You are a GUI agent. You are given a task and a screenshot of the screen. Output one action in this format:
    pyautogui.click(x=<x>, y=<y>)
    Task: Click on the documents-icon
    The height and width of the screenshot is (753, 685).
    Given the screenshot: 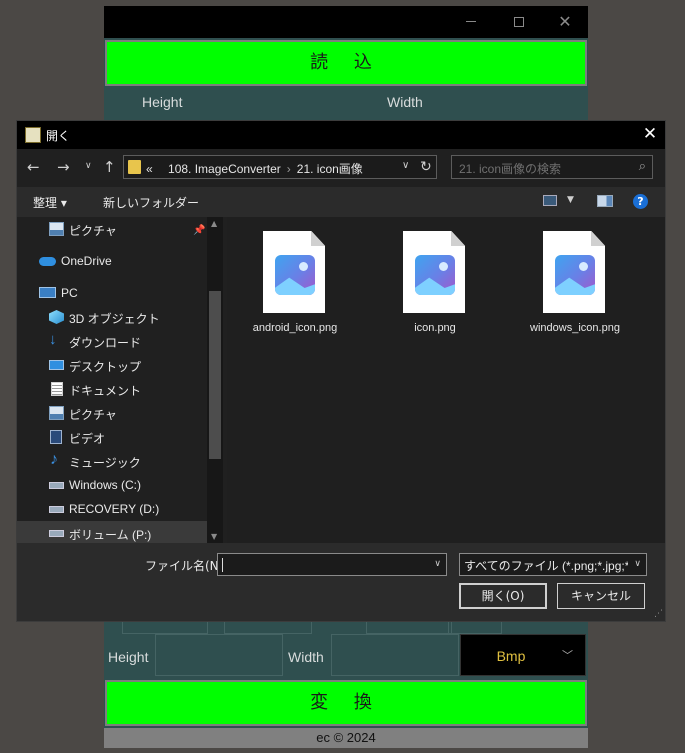 What is the action you would take?
    pyautogui.click(x=57, y=389)
    